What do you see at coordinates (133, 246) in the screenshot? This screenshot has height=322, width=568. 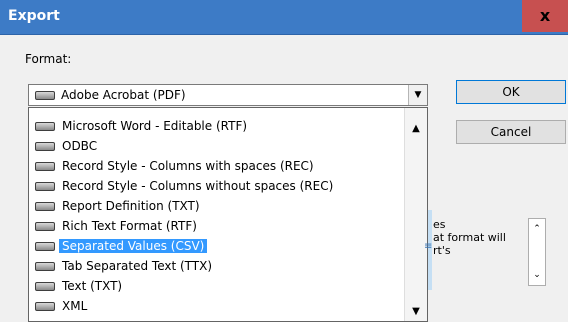 I see `list-item-label: Separated Values (CSV)` at bounding box center [133, 246].